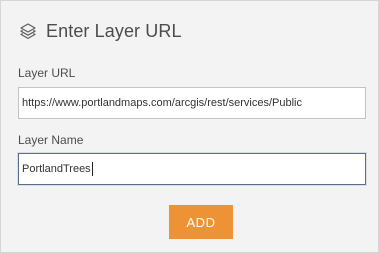  What do you see at coordinates (114, 30) in the screenshot?
I see `panel-title: Enter Layer URL` at bounding box center [114, 30].